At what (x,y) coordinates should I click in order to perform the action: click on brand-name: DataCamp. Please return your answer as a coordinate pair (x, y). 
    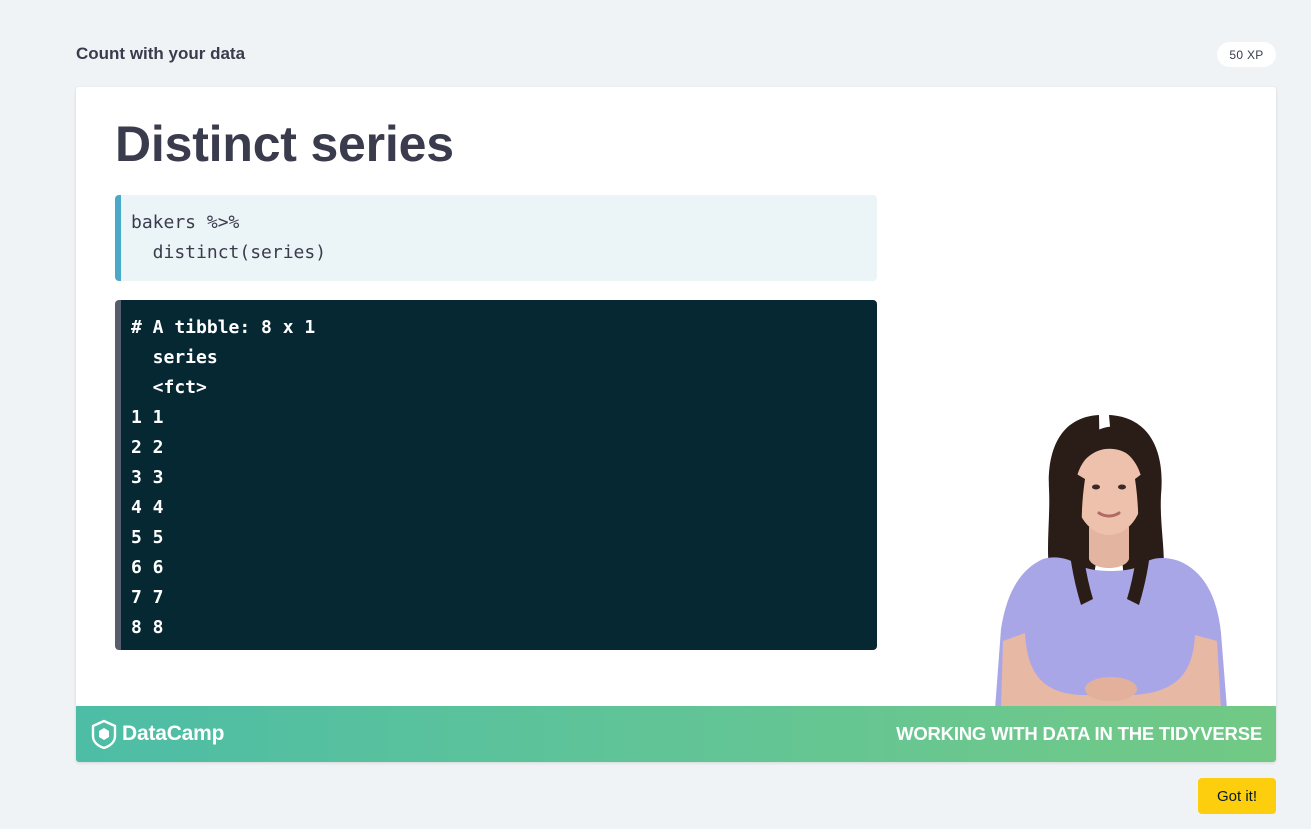
    Looking at the image, I should click on (173, 733).